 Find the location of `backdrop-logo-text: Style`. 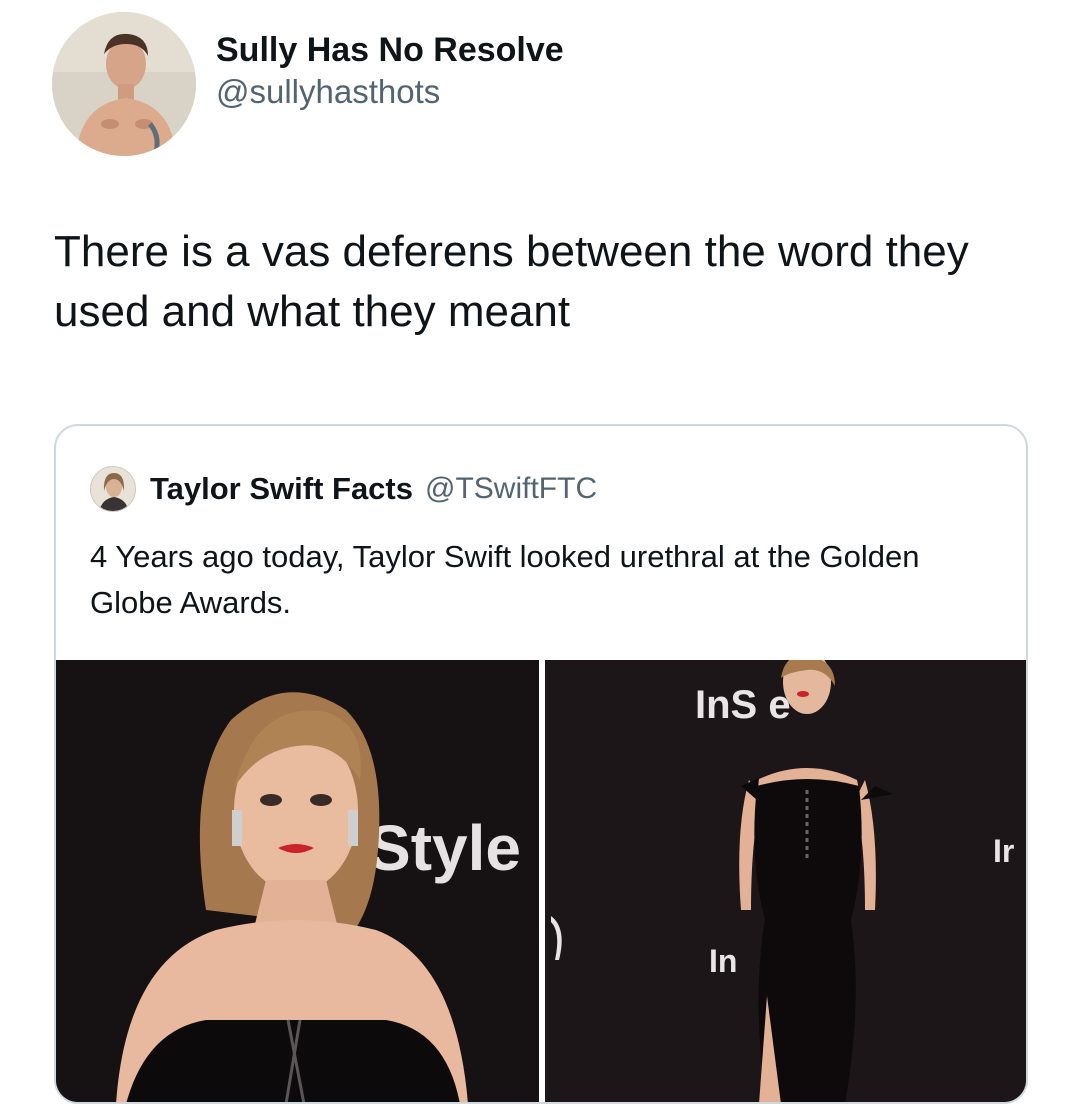

backdrop-logo-text: Style is located at coordinates (444, 848).